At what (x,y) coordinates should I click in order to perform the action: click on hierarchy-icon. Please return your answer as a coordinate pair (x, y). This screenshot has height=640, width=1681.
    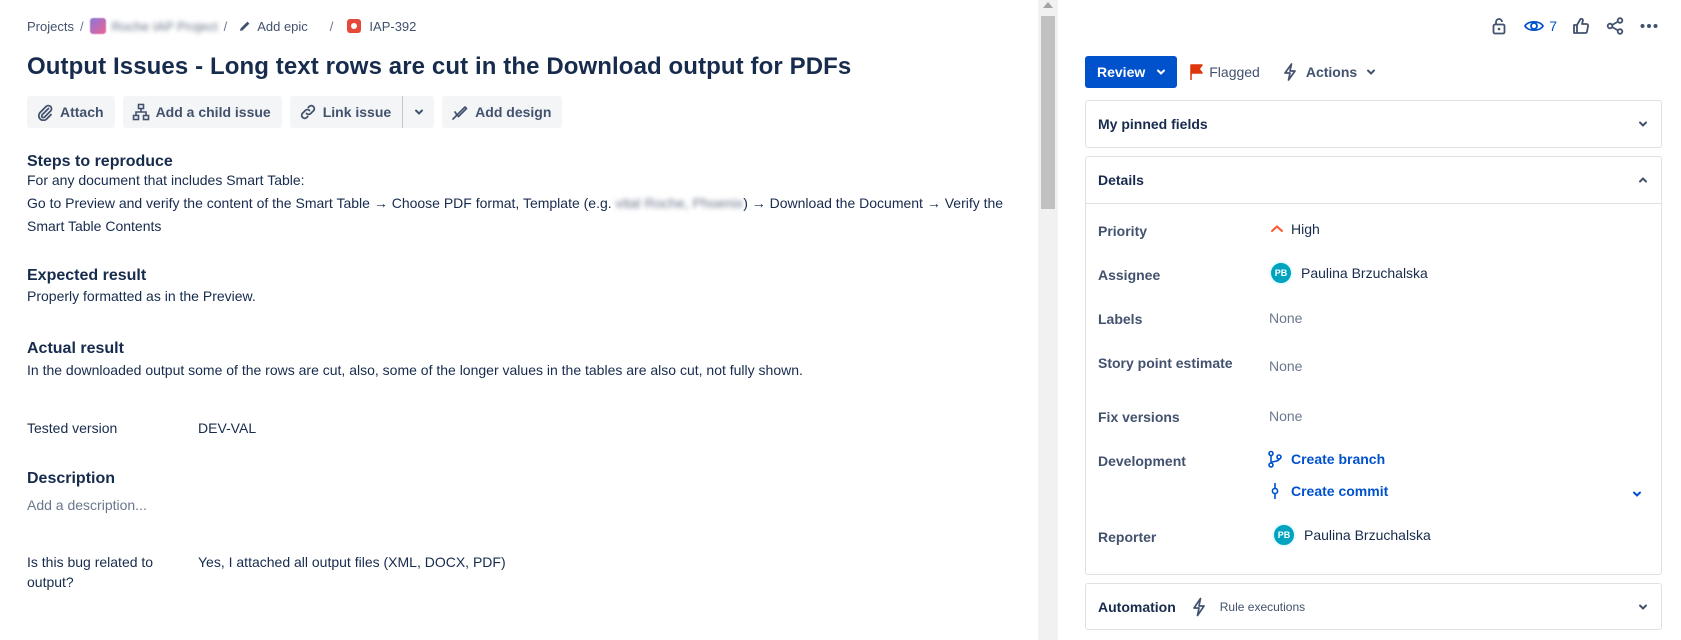
    Looking at the image, I should click on (140, 112).